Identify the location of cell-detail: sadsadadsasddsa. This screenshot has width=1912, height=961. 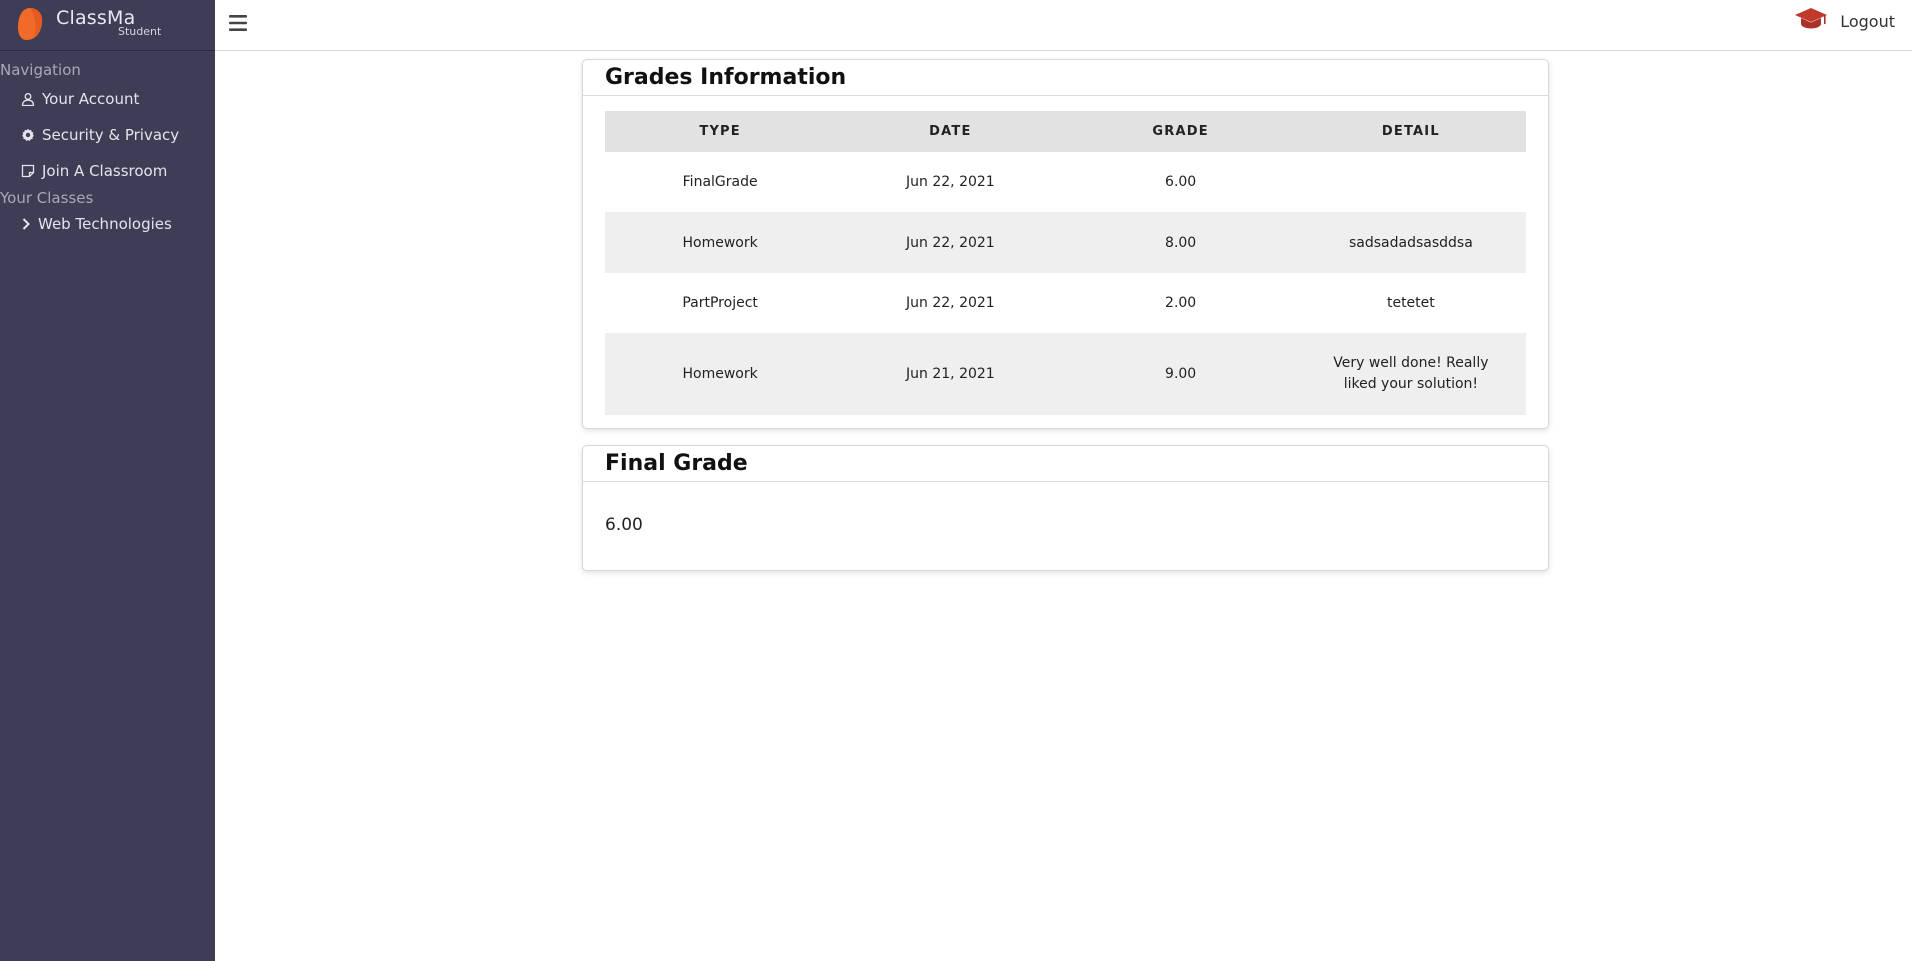
(1410, 242).